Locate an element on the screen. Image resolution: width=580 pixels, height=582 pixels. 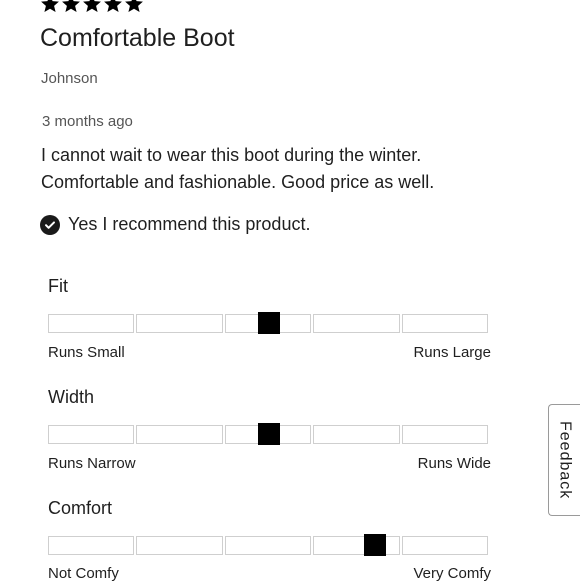
star-rating is located at coordinates (92, 7).